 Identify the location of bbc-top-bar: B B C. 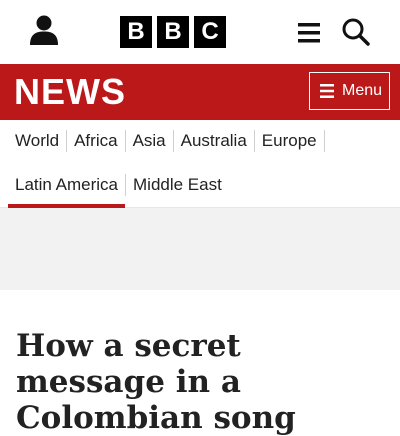
(200, 32).